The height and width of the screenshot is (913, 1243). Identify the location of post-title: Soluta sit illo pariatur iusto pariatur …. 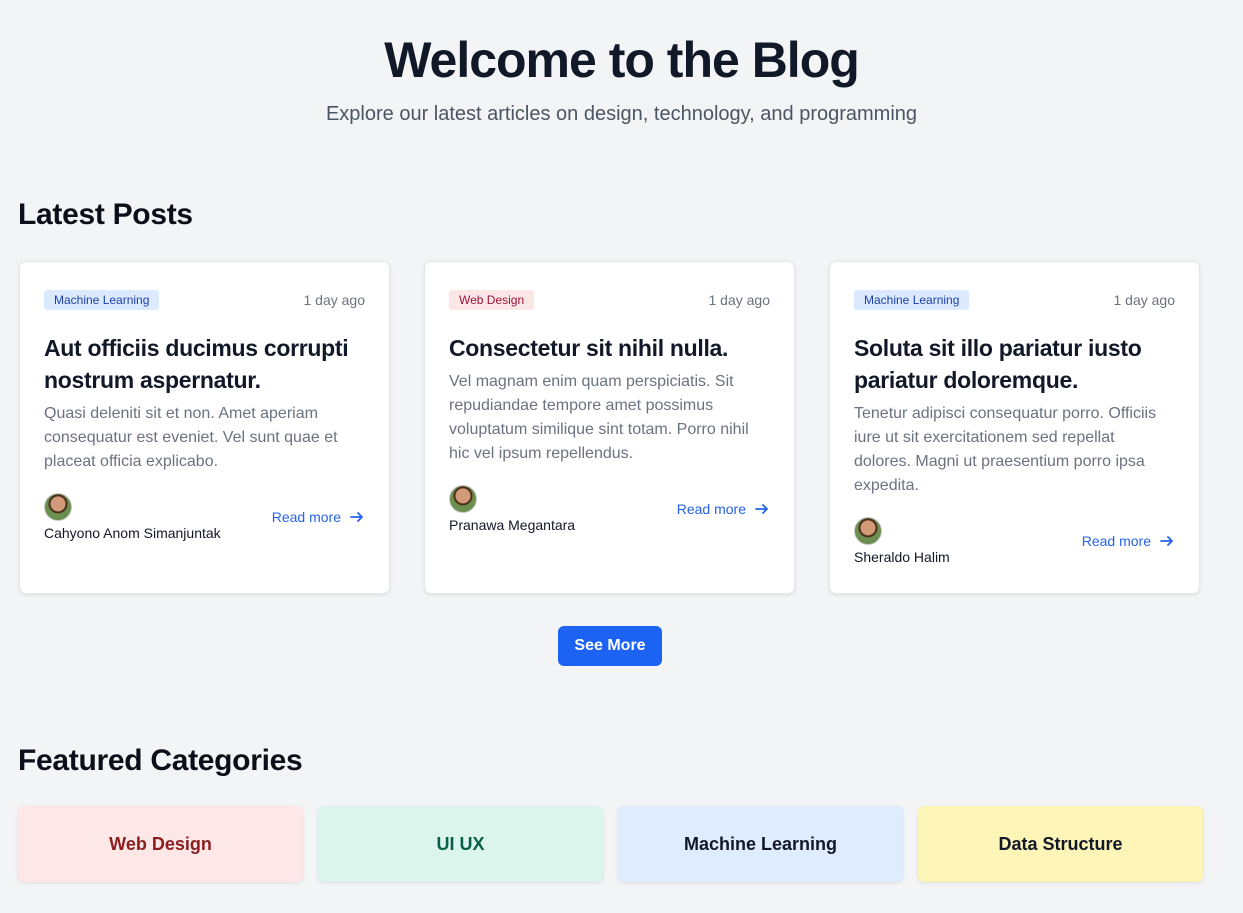
(1014, 364).